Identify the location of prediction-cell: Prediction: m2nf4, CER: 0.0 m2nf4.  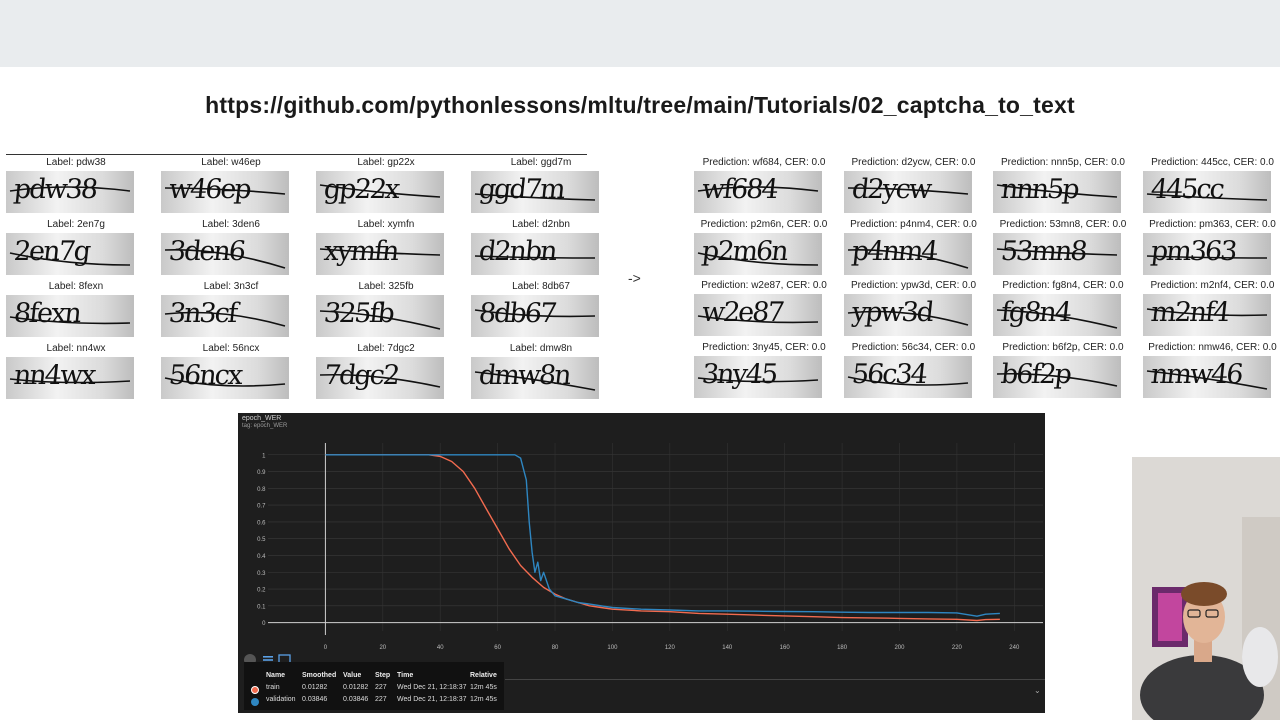
(1211, 311).